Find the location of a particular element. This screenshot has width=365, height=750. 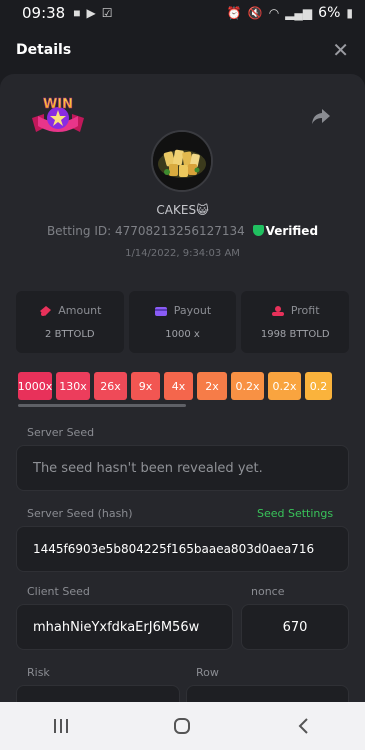

multiplier-chip: 1000x is located at coordinates (35, 386).